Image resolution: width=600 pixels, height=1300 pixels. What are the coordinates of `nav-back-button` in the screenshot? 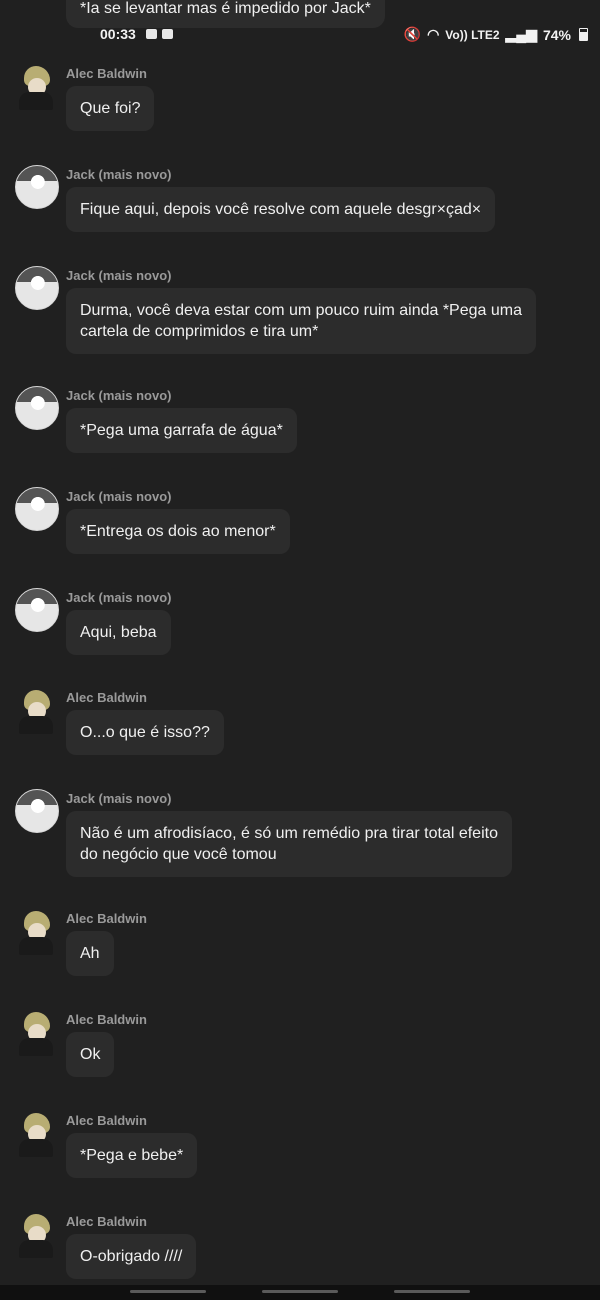 It's located at (432, 1291).